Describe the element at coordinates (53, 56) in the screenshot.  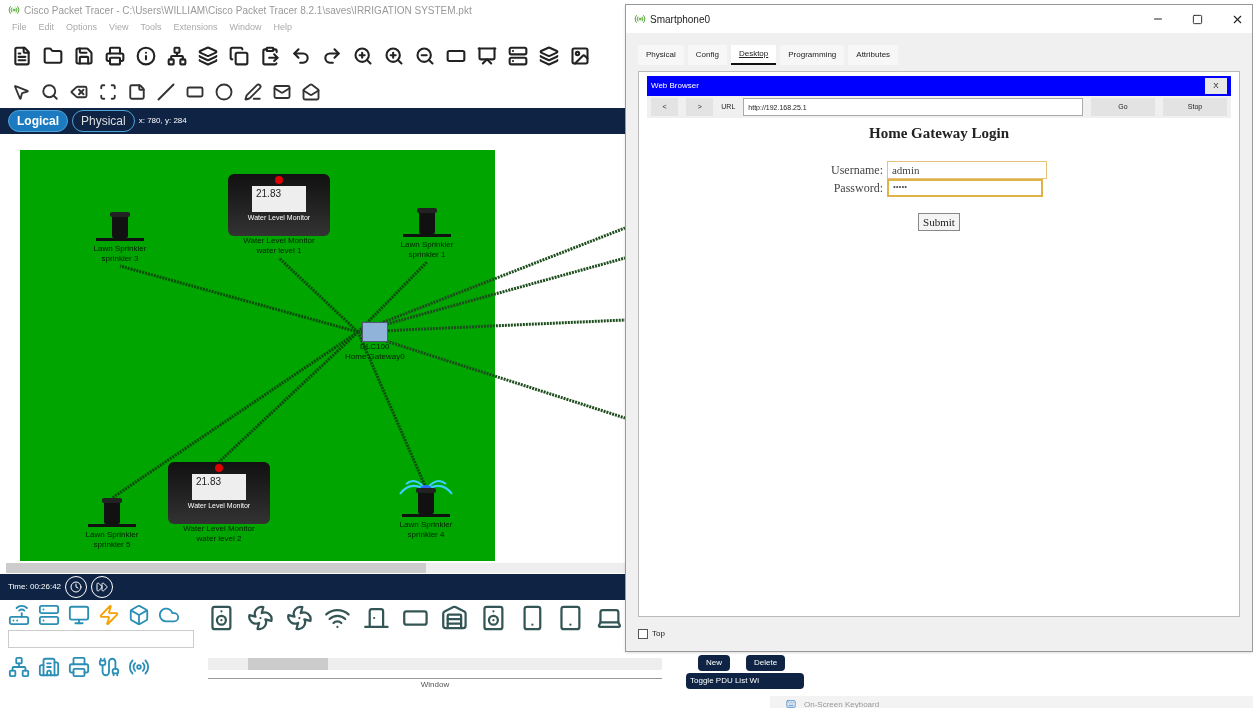
I see `folder-icon` at that location.